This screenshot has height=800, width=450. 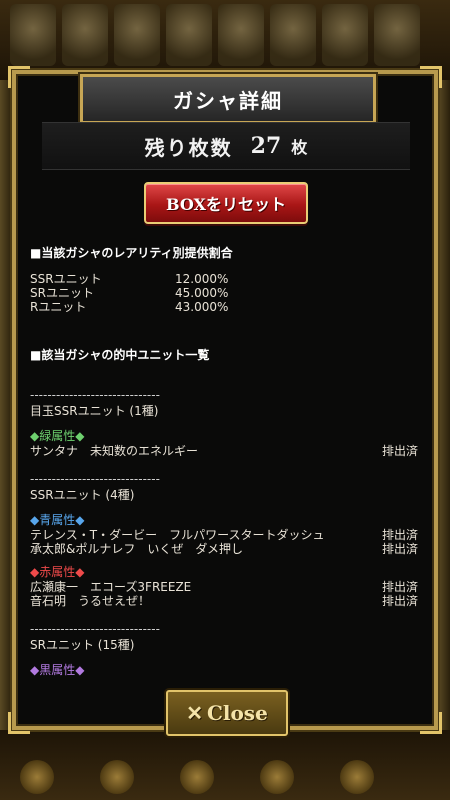 I want to click on rate-row: Rユニット 43.000%, so click(x=230, y=307).